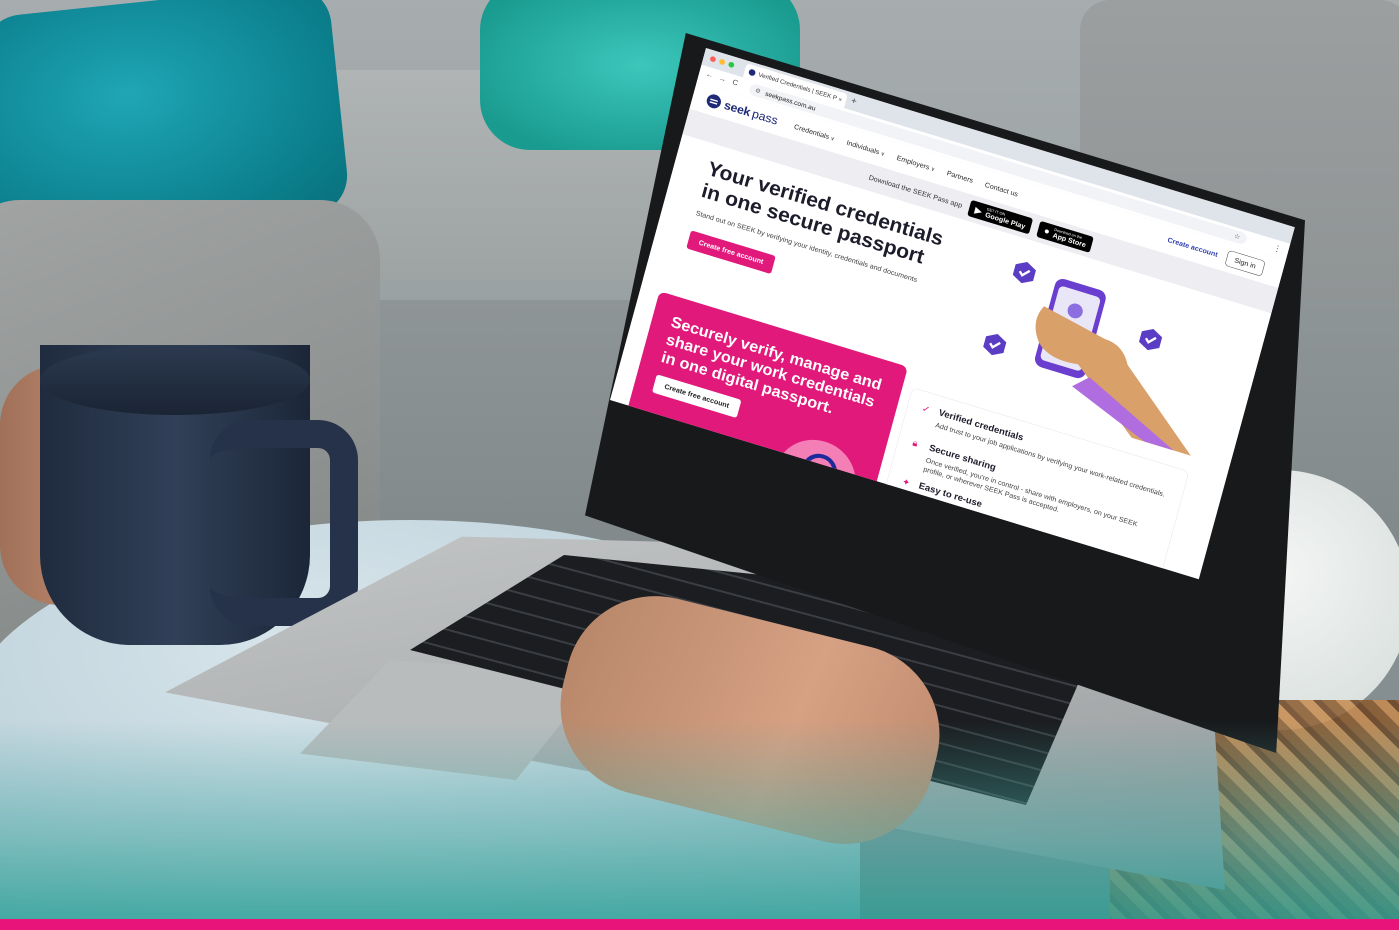 The image size is (1399, 930). Describe the element at coordinates (1193, 247) in the screenshot. I see `create-account-link: Create account` at that location.